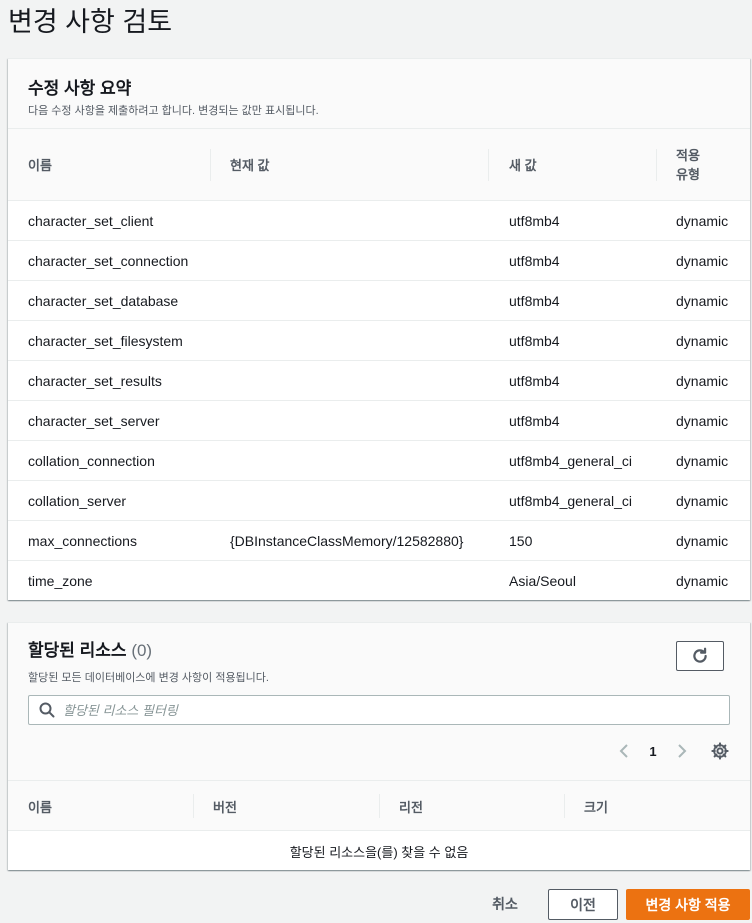 The height and width of the screenshot is (923, 752). Describe the element at coordinates (379, 651) in the screenshot. I see `resources-title: 할당된 리소스 (0)` at that location.